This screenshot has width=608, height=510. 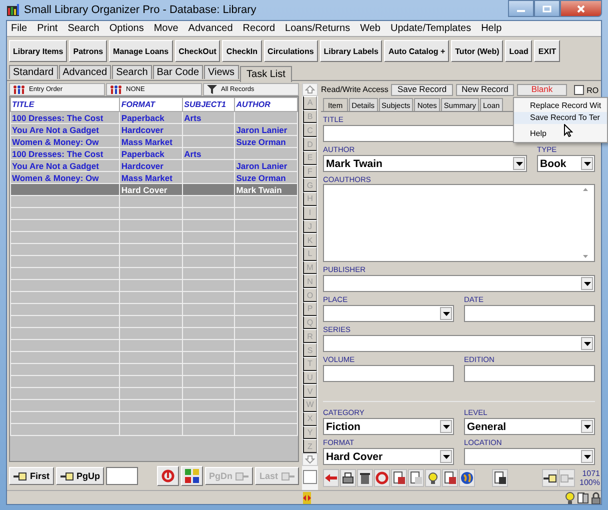 What do you see at coordinates (382, 478) in the screenshot?
I see `refresh-icon` at bounding box center [382, 478].